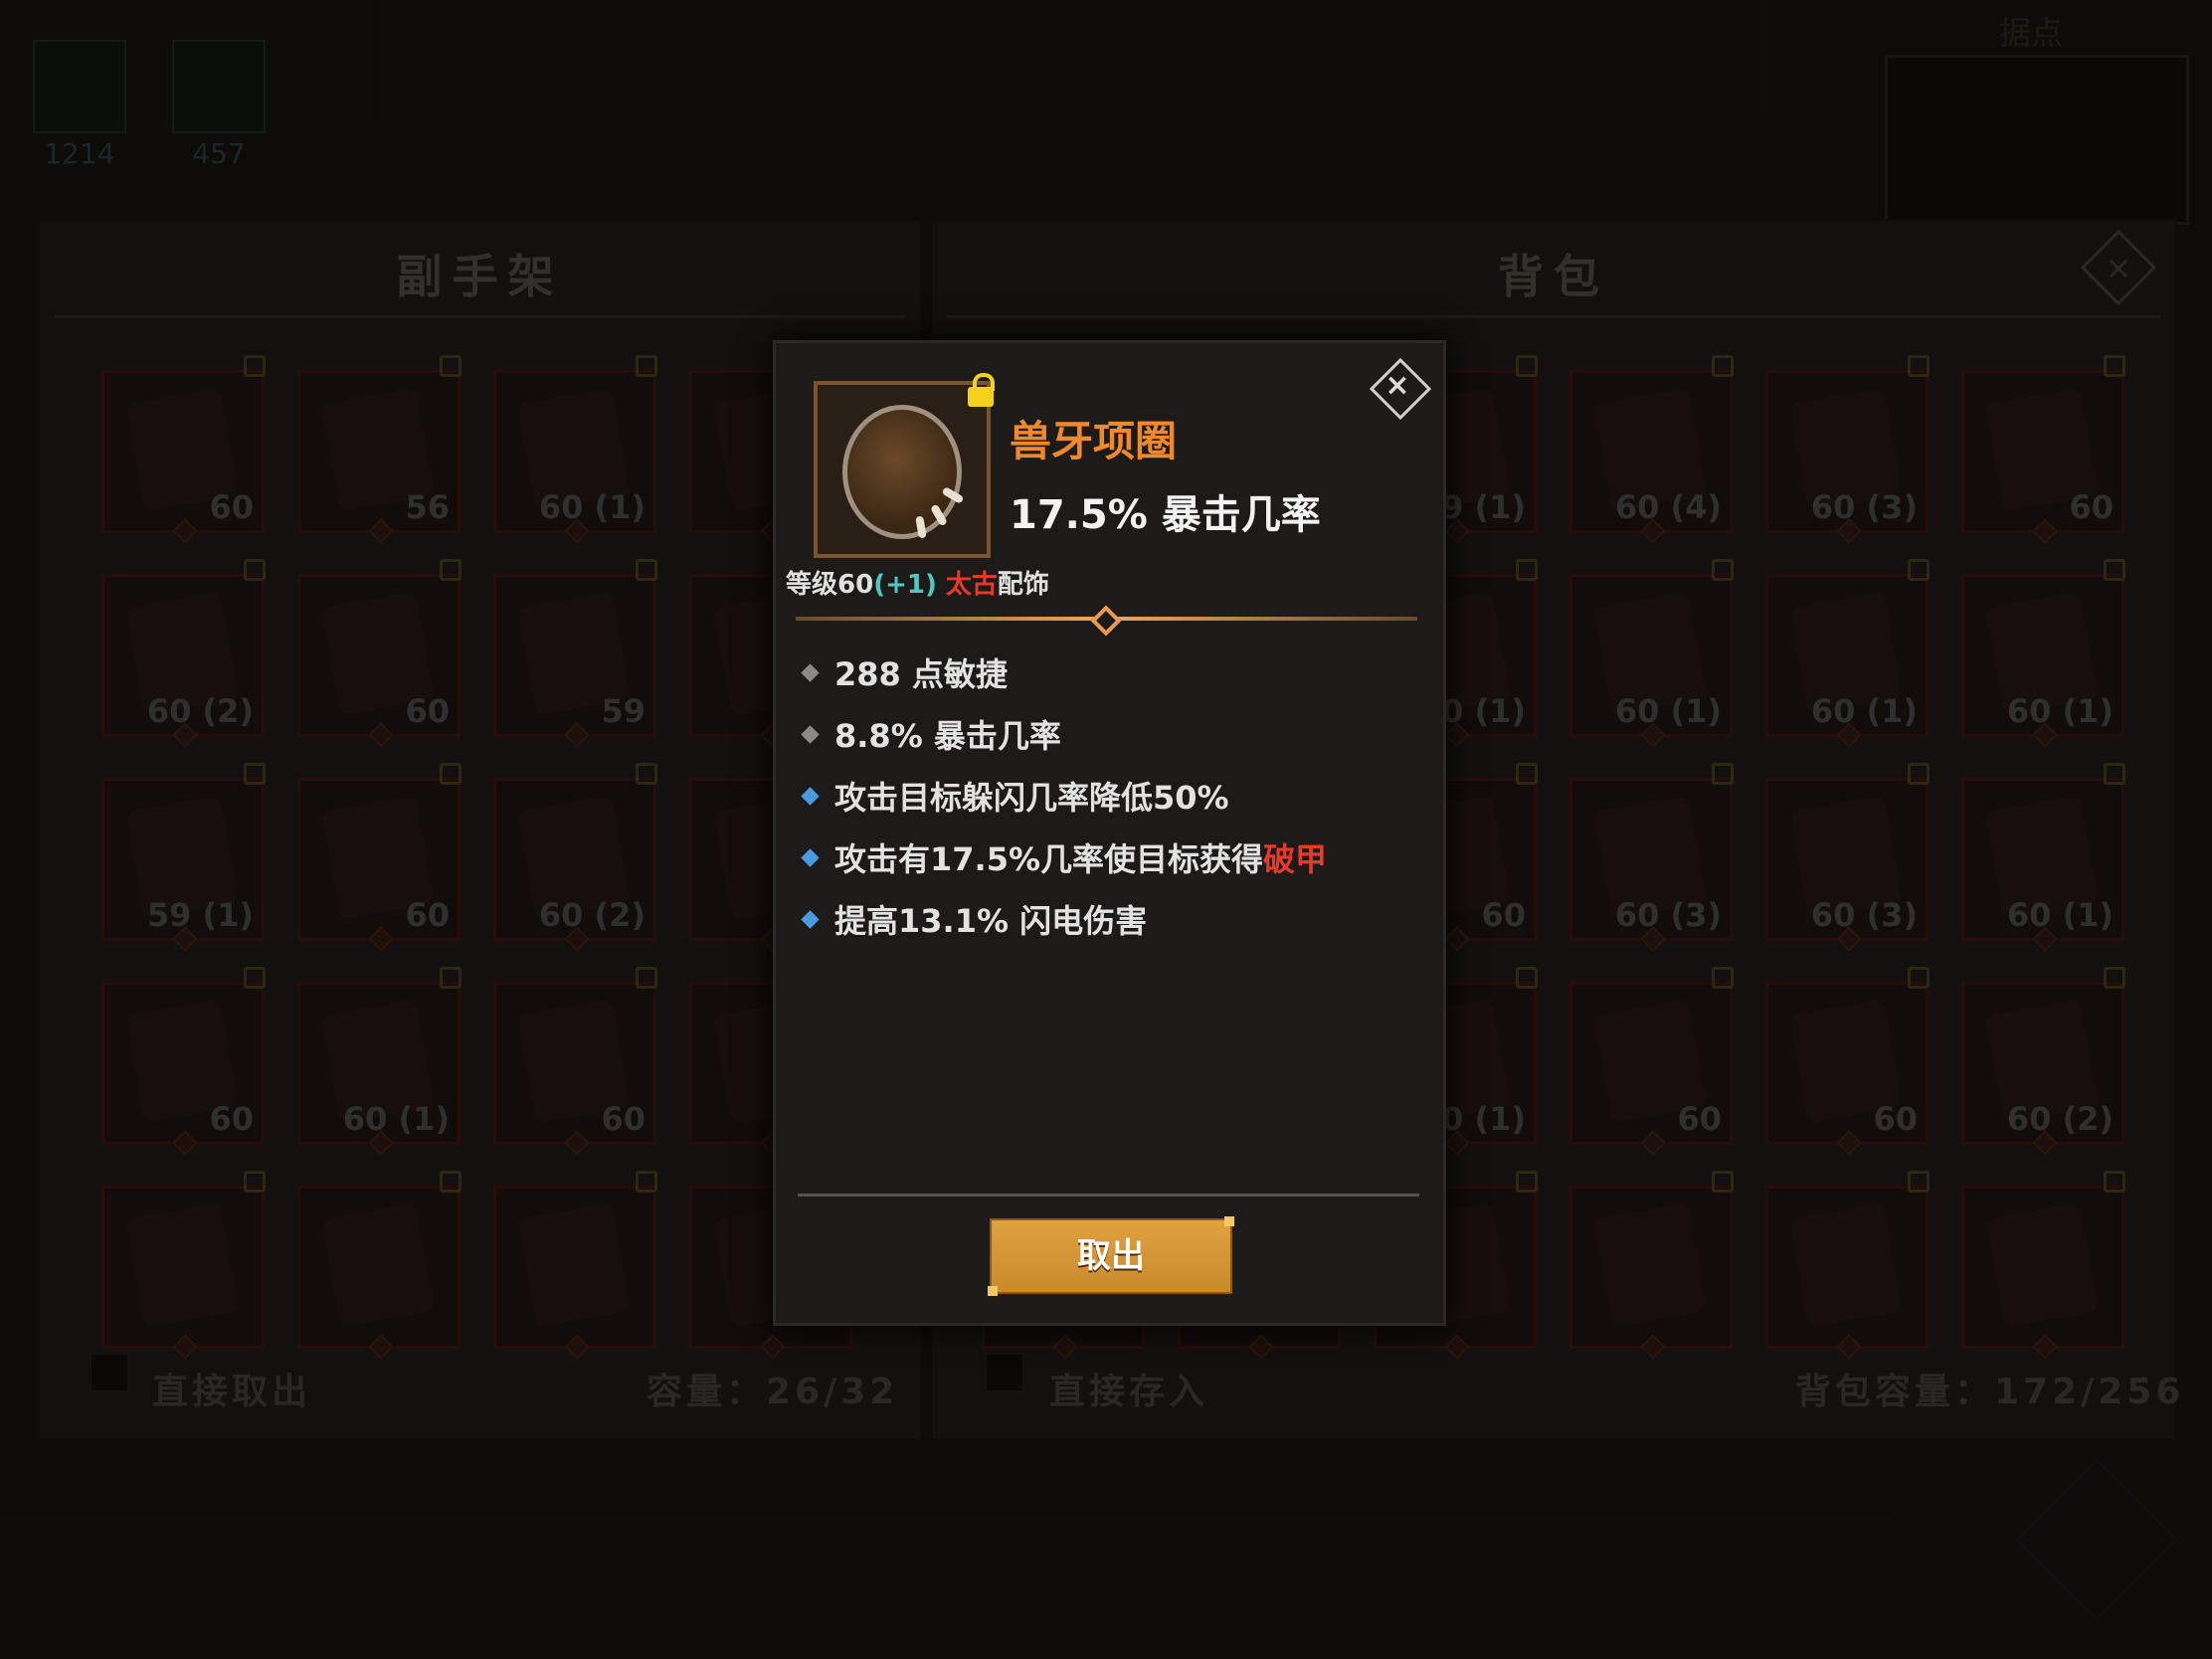 The height and width of the screenshot is (1659, 2212). Describe the element at coordinates (947, 736) in the screenshot. I see `affix-text: 8.8% 暴击几率` at that location.